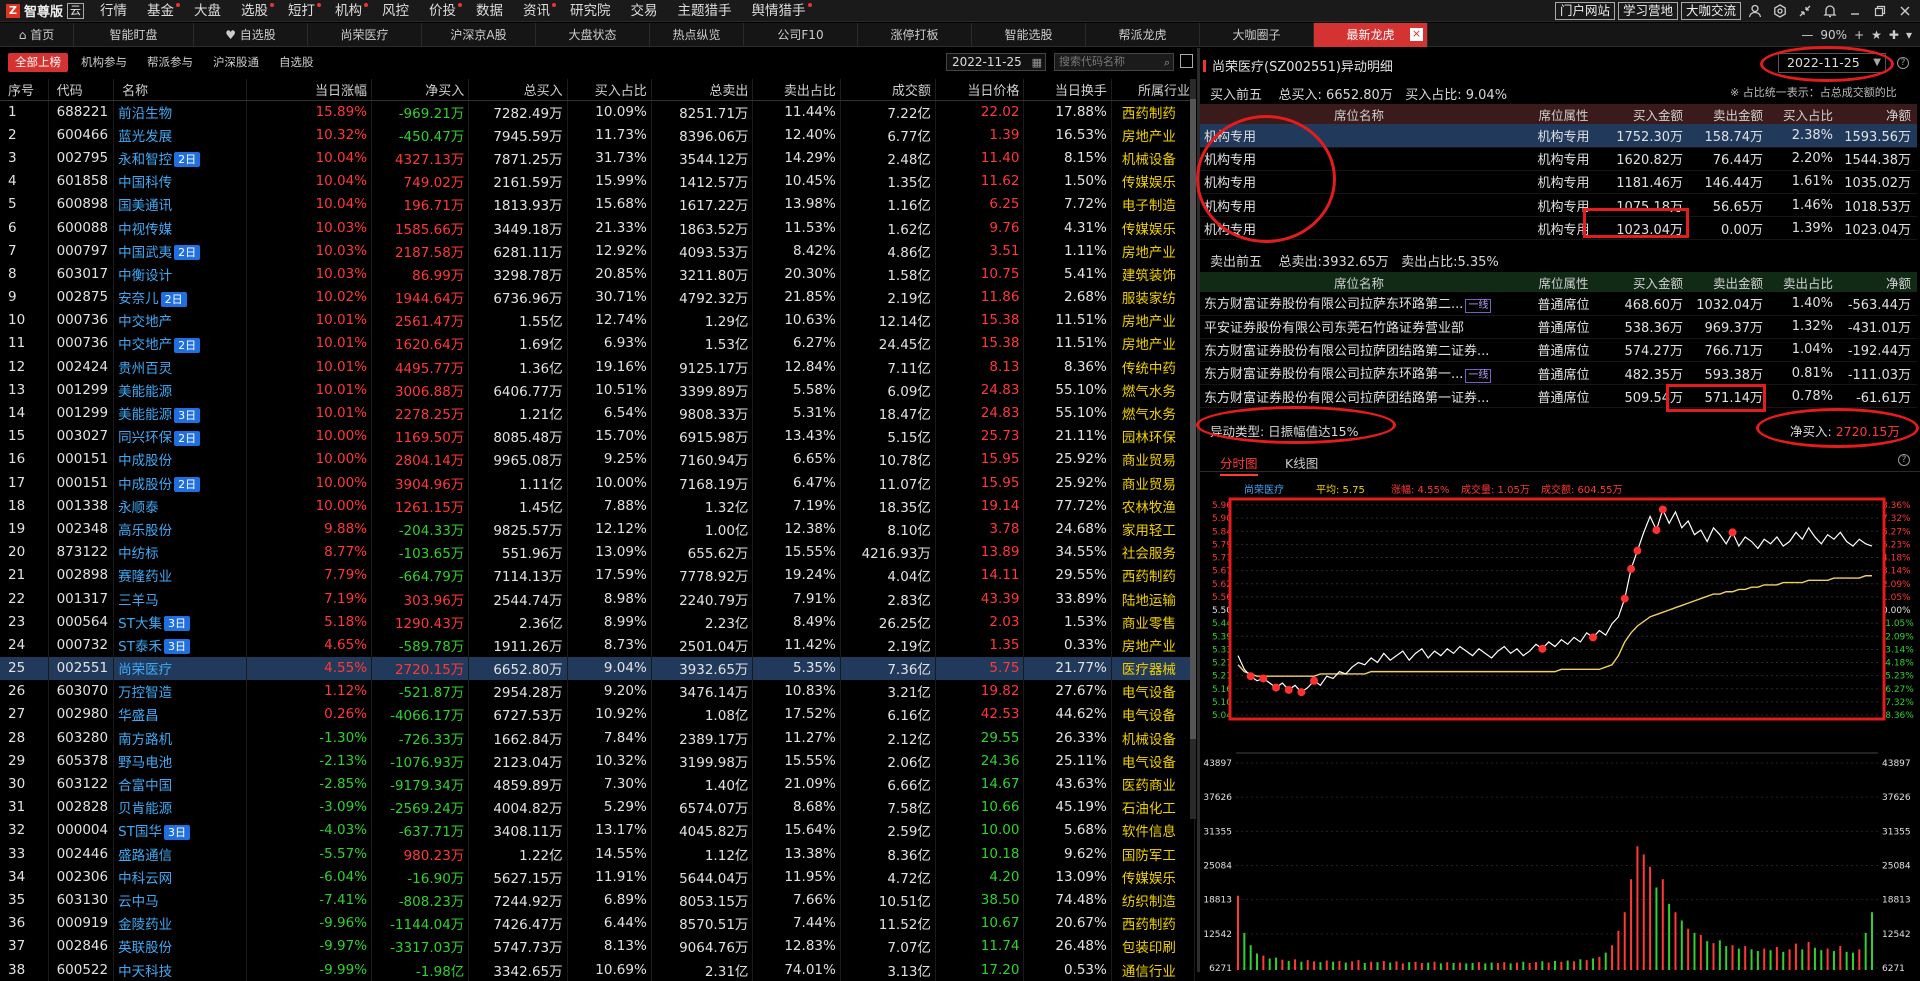  Describe the element at coordinates (180, 90) in the screenshot. I see `column-header: 名称` at that location.